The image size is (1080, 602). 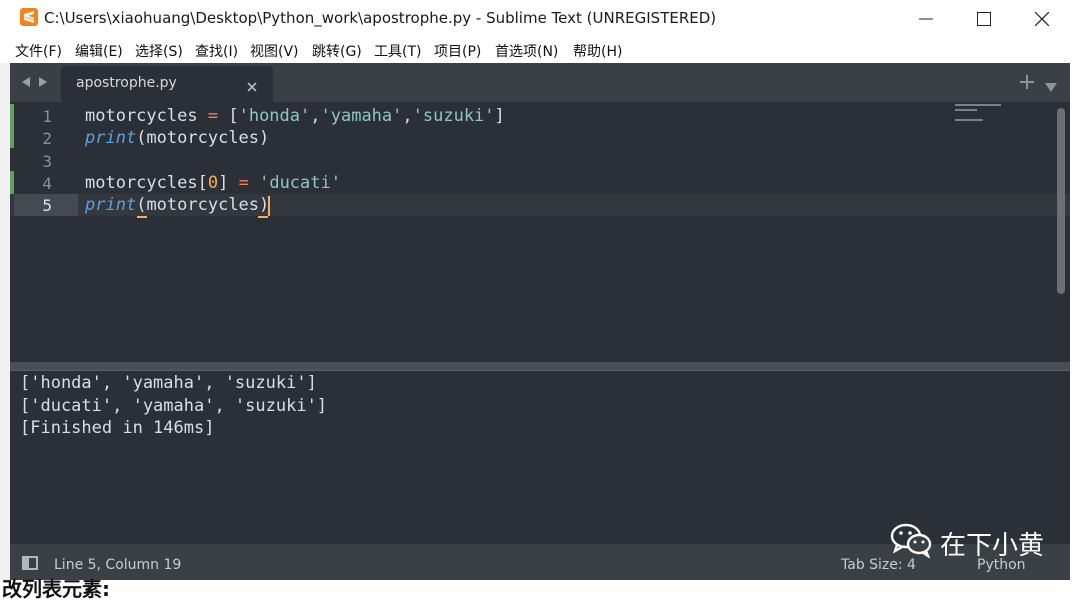 What do you see at coordinates (216, 51) in the screenshot?
I see `menu-find: 查找(I)` at bounding box center [216, 51].